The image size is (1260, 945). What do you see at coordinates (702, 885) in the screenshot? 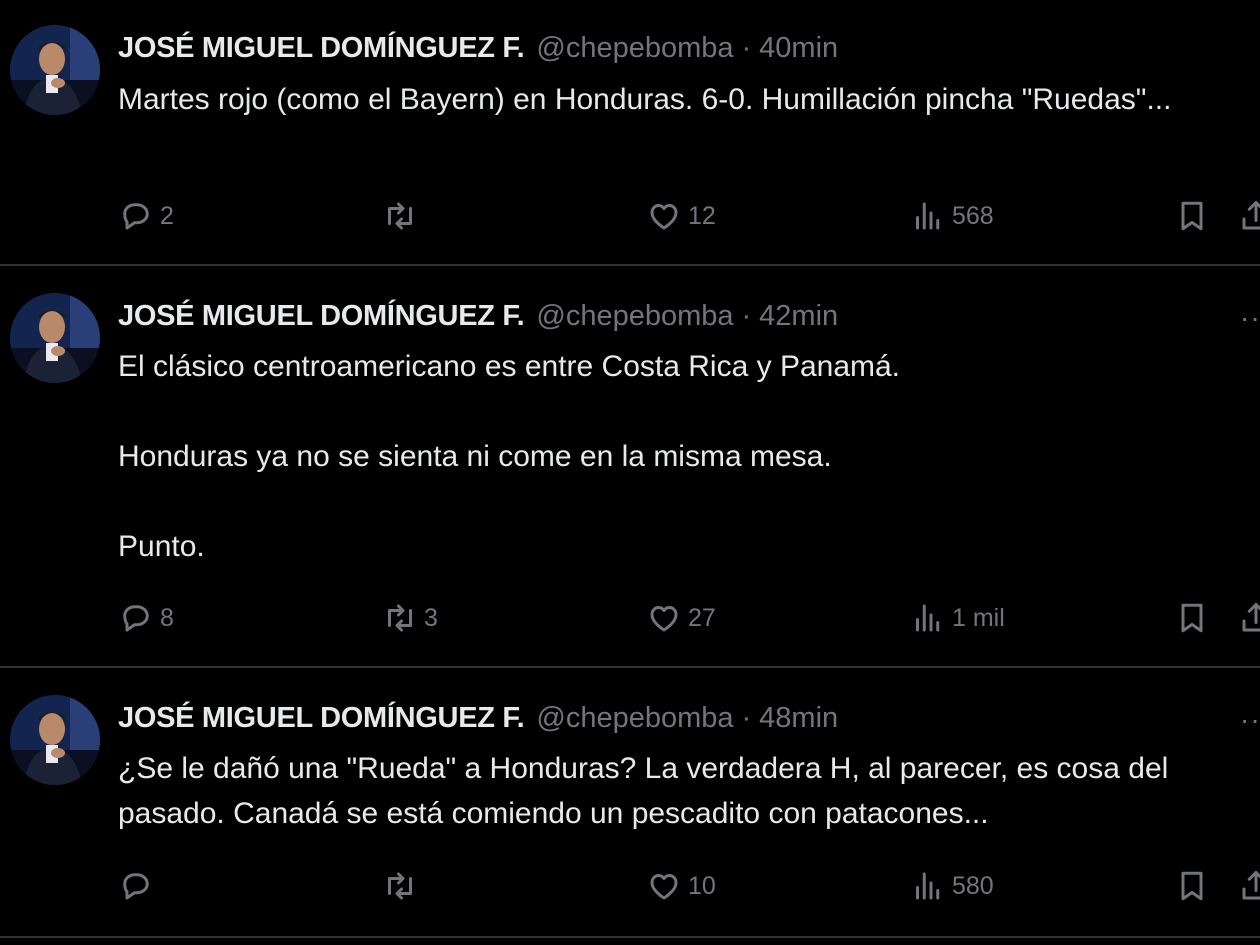
I see `like-count: 10` at bounding box center [702, 885].